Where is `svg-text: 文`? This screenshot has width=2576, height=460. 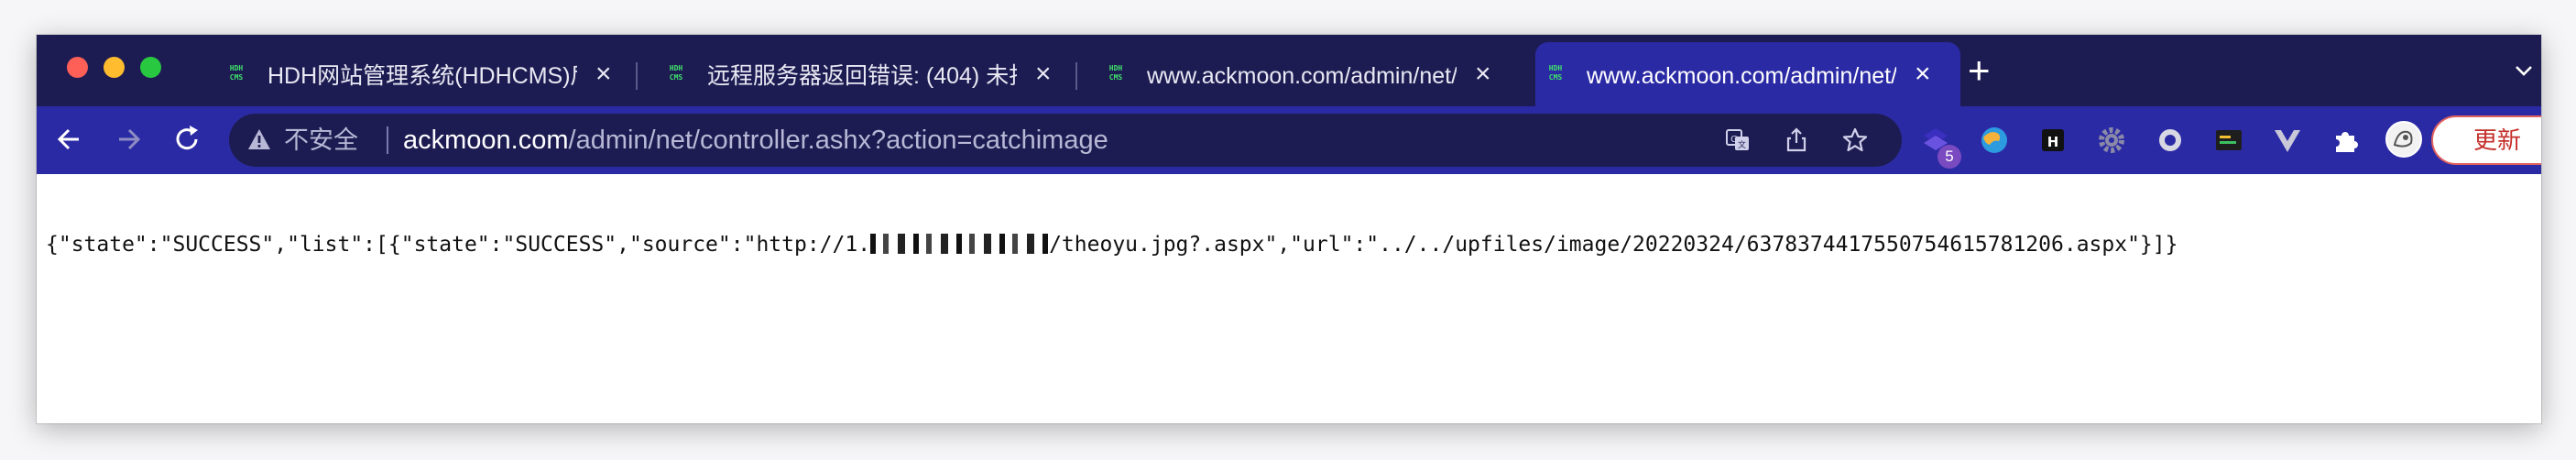 svg-text: 文 is located at coordinates (1742, 144).